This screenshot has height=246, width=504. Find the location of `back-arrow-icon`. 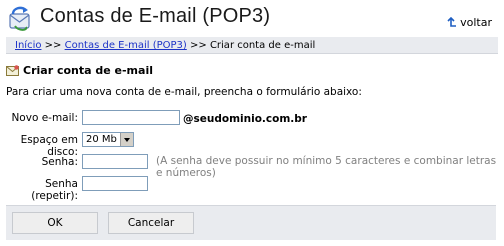

back-arrow-icon is located at coordinates (452, 21).